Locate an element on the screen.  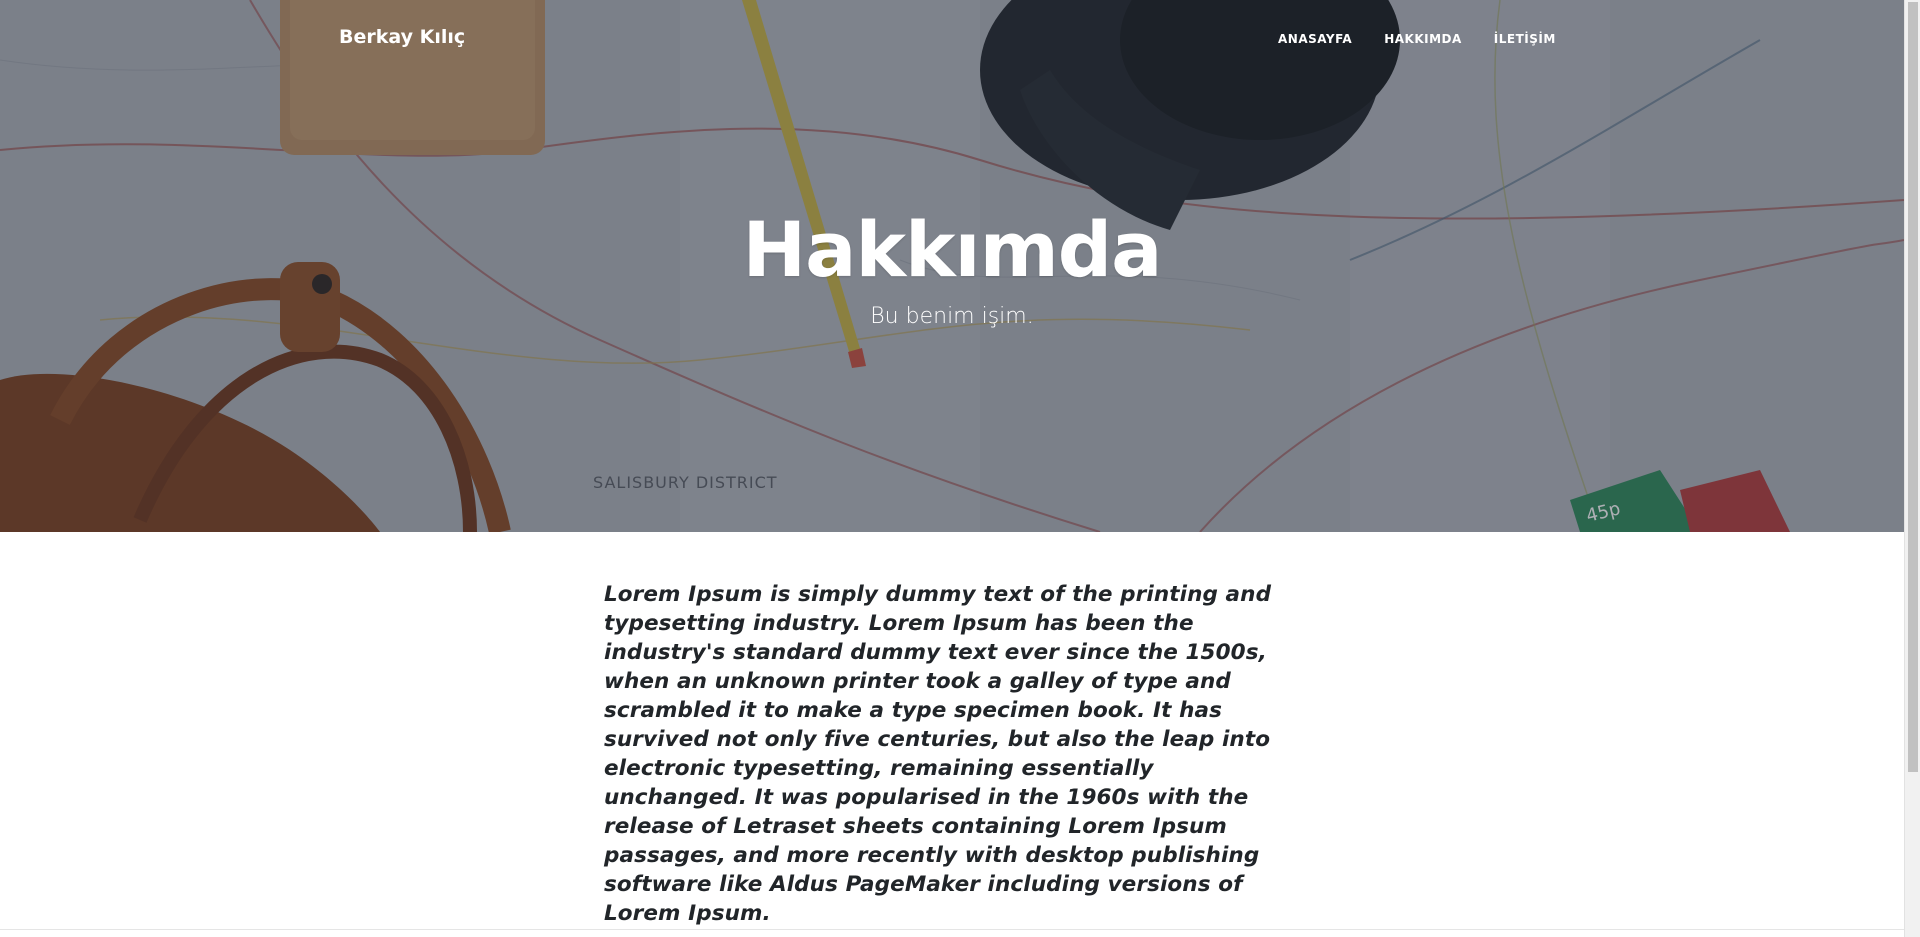
nav-link-iletisim: İLETİŞİM is located at coordinates (1525, 39).